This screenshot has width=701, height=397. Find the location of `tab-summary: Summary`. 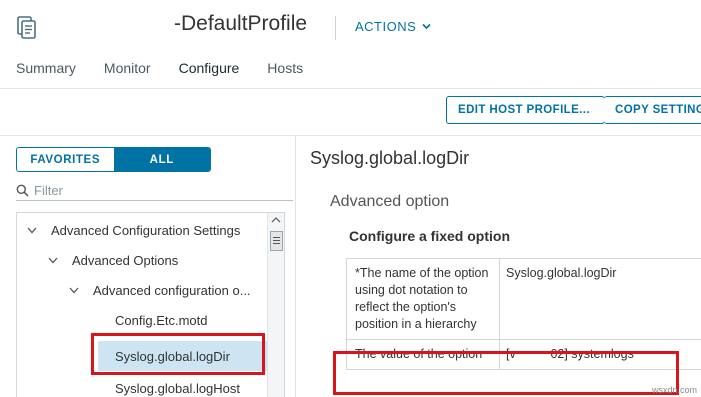

tab-summary: Summary is located at coordinates (46, 74).